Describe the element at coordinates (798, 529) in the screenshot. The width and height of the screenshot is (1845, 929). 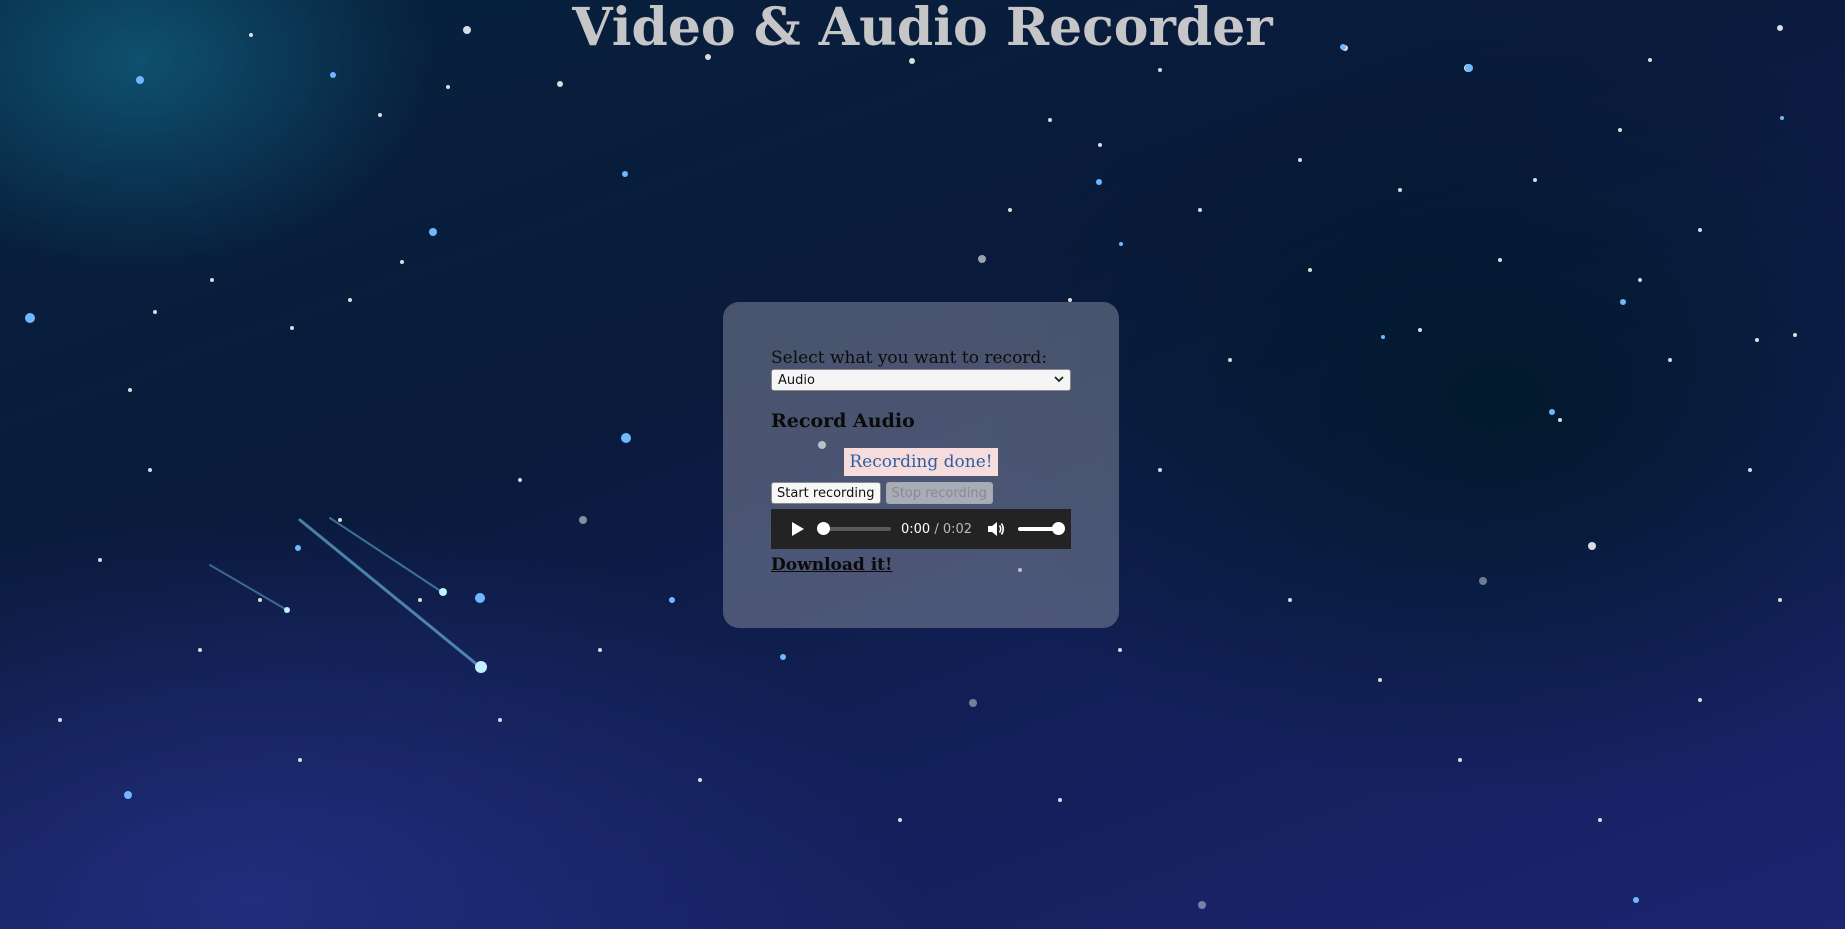
I see `play-icon` at that location.